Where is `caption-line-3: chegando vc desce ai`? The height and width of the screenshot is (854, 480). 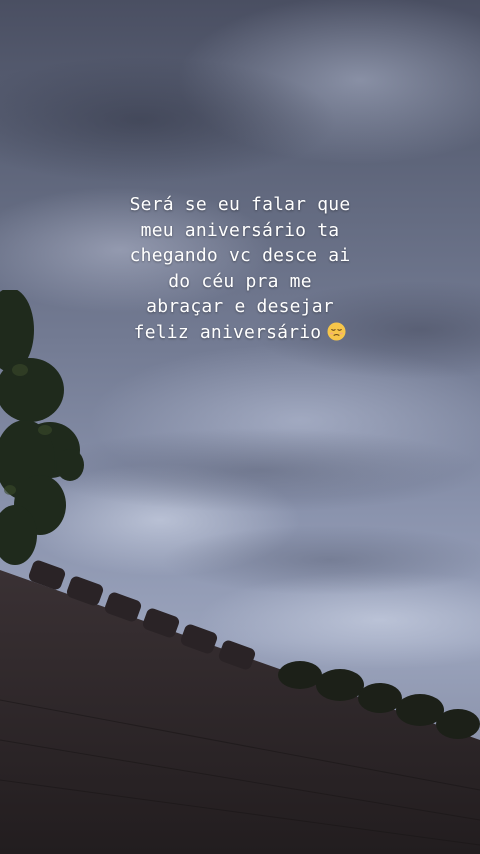 caption-line-3: chegando vc desce ai is located at coordinates (240, 255).